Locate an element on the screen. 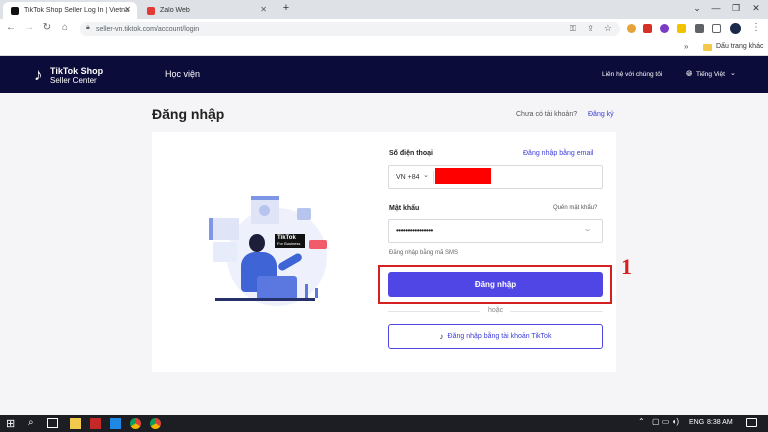  pdf-app-icon is located at coordinates (95, 423).